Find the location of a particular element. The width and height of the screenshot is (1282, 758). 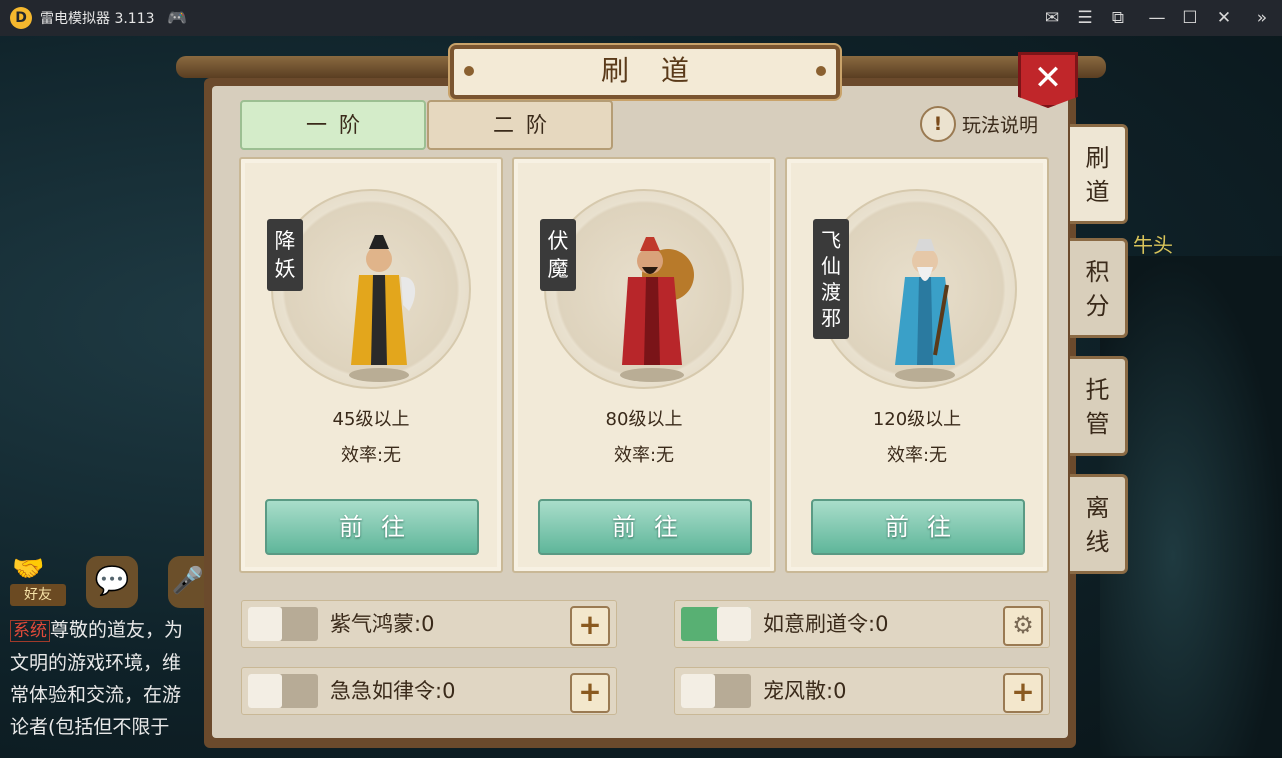

item-row-ruyi: 如意刷道令:0 ⚙ is located at coordinates (862, 624).